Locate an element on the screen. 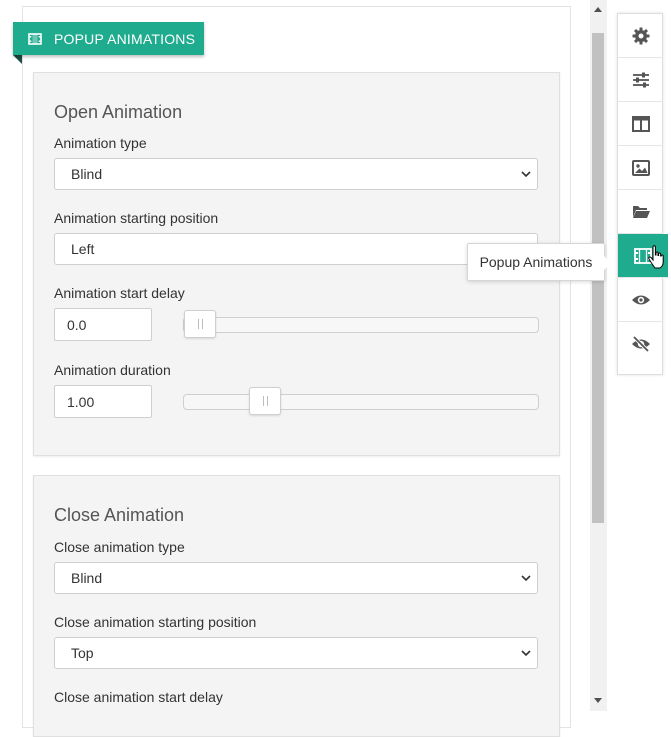 This screenshot has width=671, height=737. tool-show is located at coordinates (640, 300).